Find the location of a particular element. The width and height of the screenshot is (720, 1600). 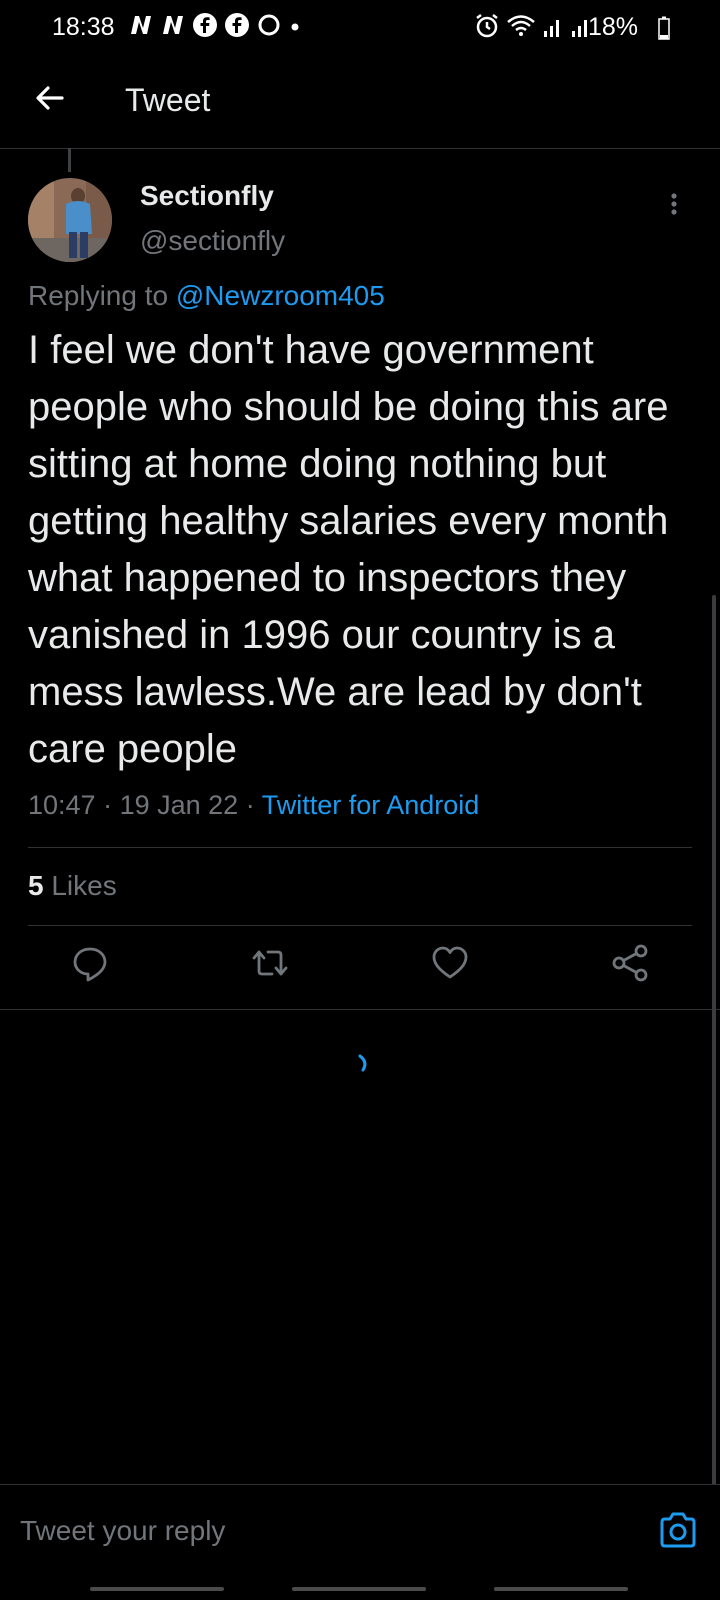

nav-back-button is located at coordinates (561, 1589).